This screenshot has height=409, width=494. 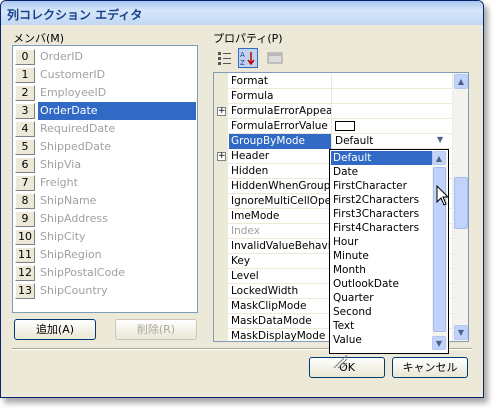 What do you see at coordinates (280, 276) in the screenshot?
I see `property-name: Level` at bounding box center [280, 276].